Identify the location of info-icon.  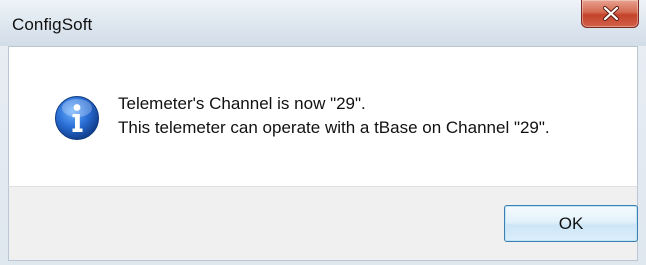
(77, 118).